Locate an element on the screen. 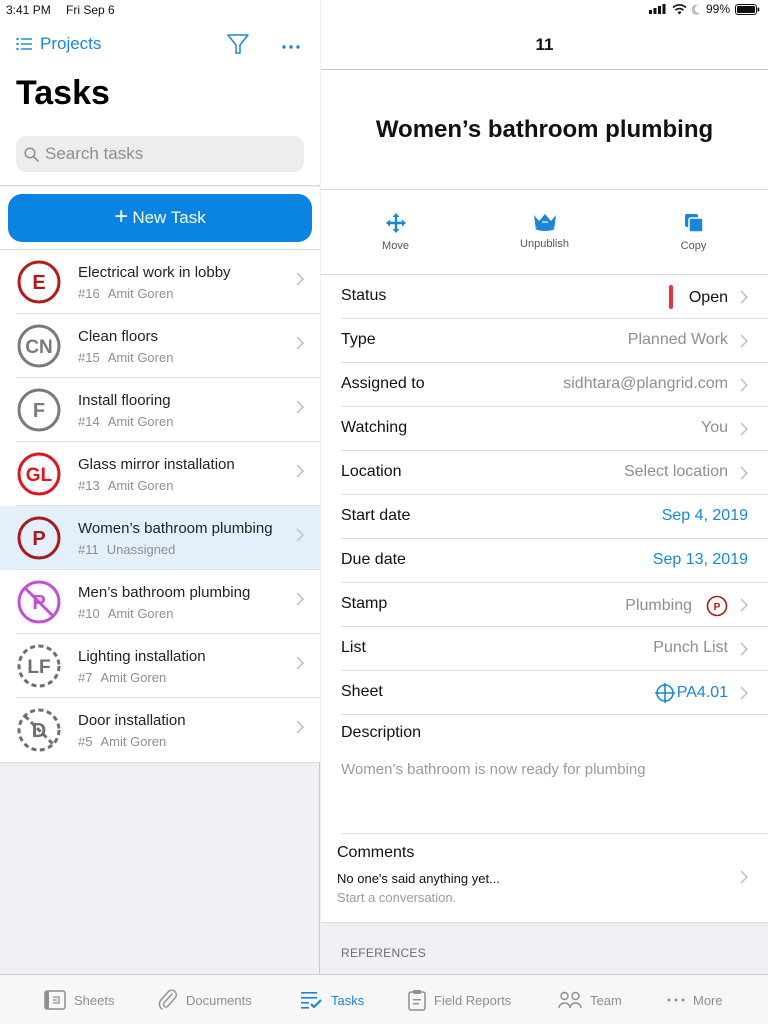  task-meta: #15 Amit Goren is located at coordinates (125, 357).